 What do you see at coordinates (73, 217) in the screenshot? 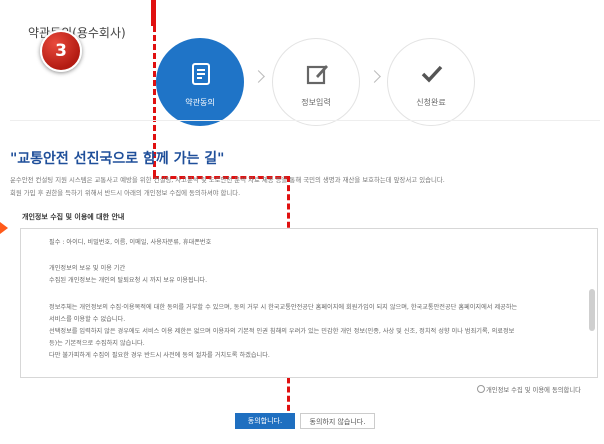
I see `privacy-section-title: 개인정보 수집 및 이용에 대한 안내` at bounding box center [73, 217].